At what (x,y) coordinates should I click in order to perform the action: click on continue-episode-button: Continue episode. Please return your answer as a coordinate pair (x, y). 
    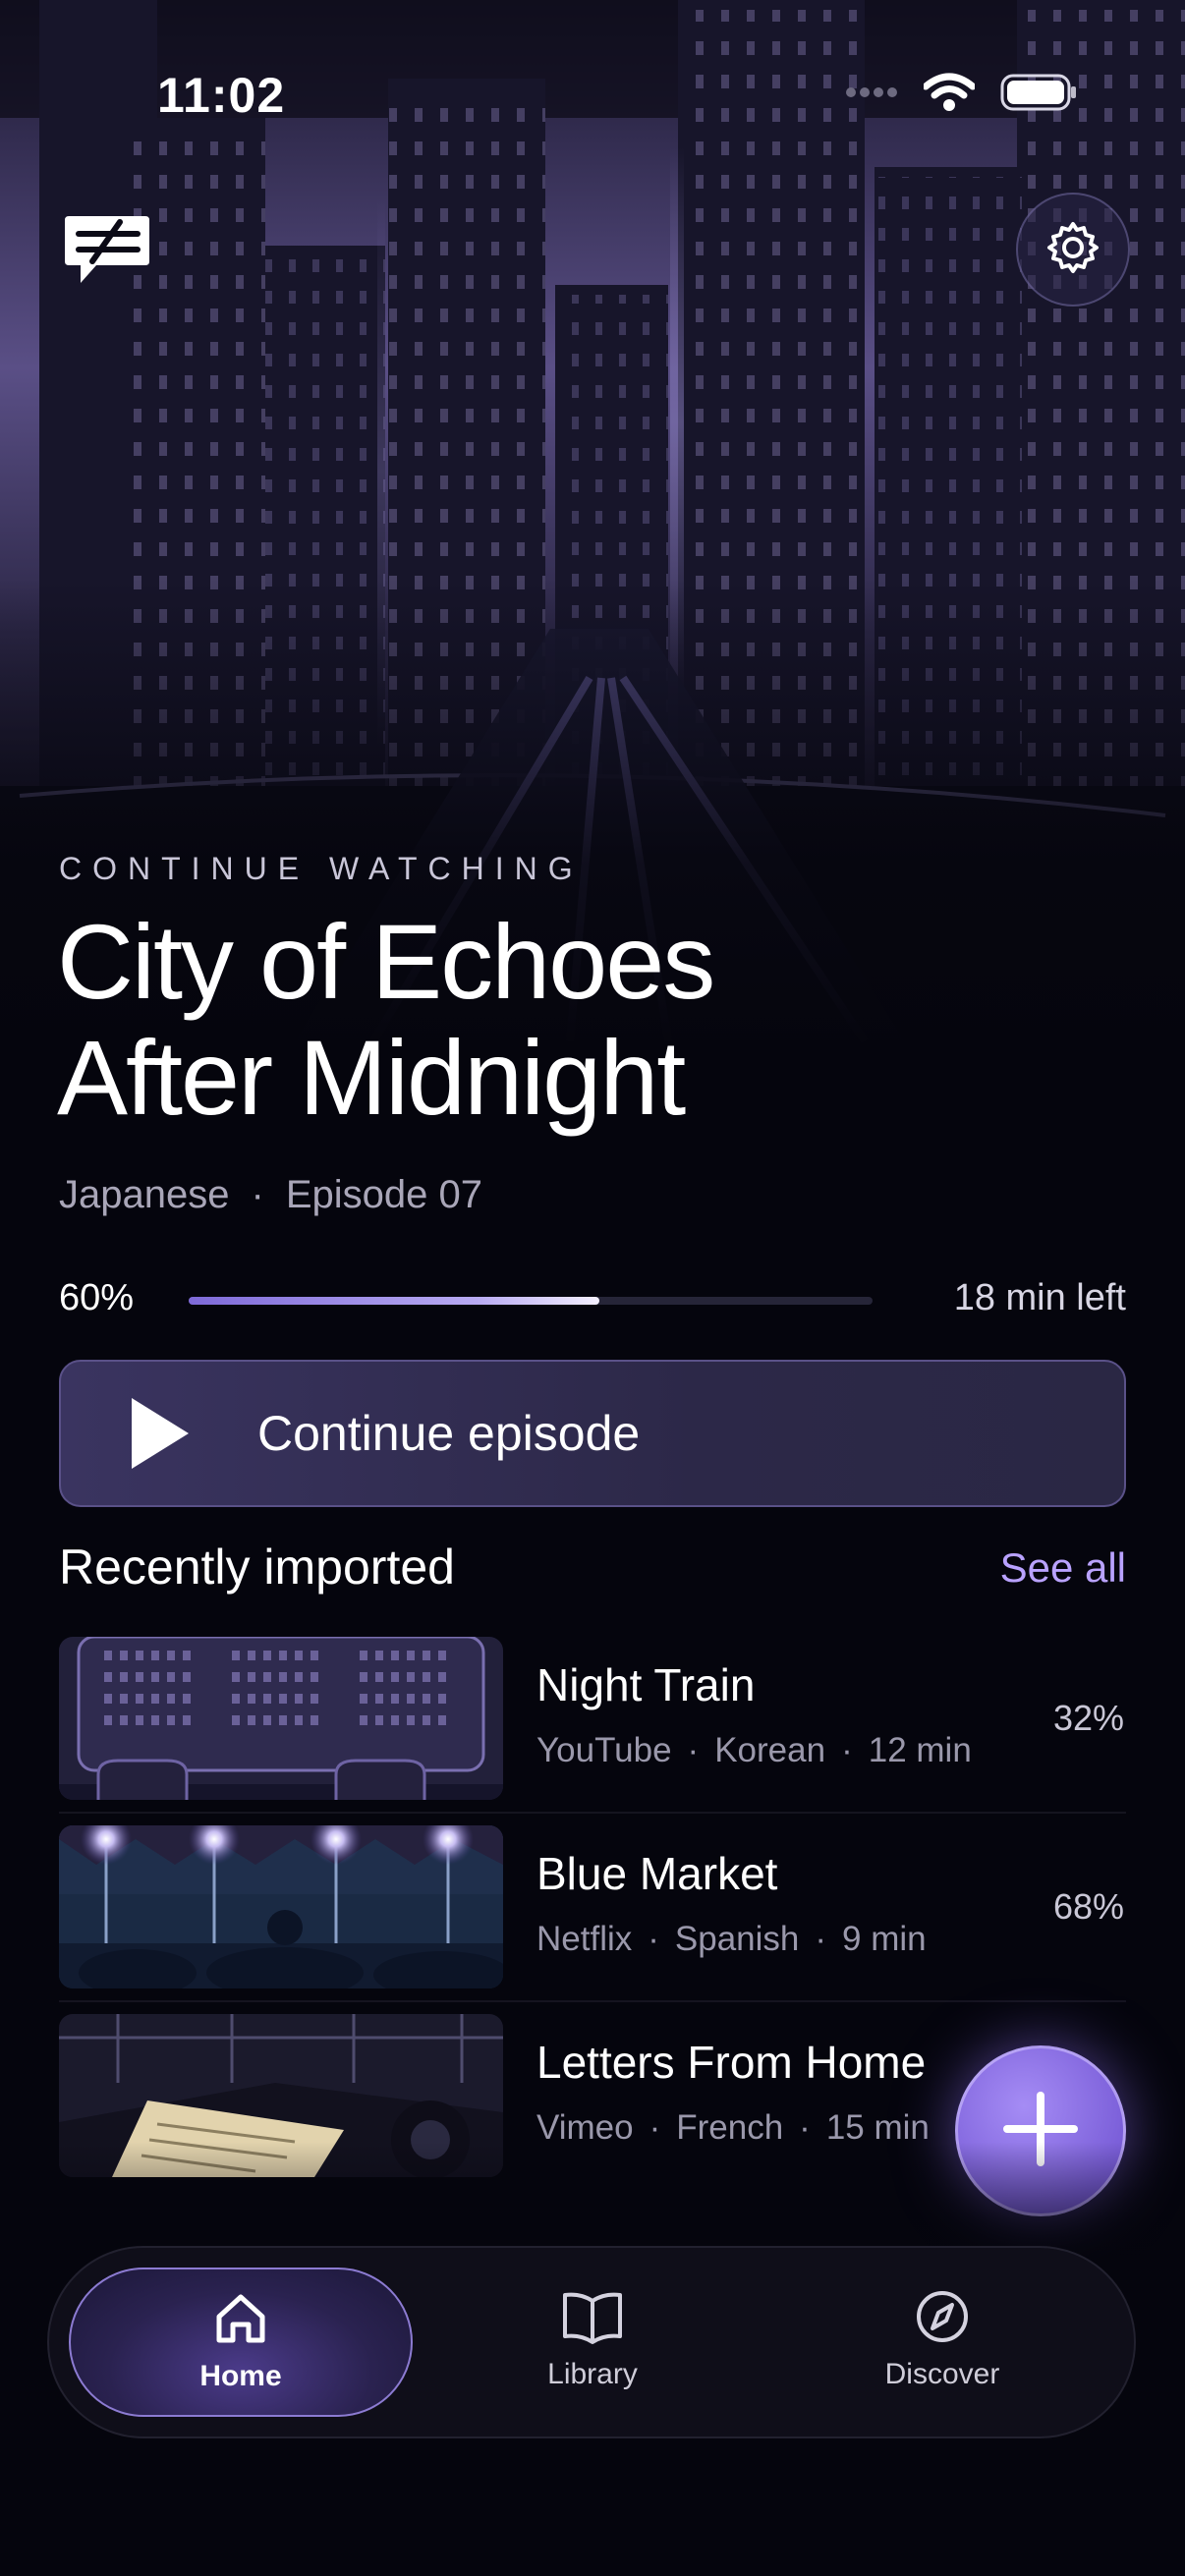
    Looking at the image, I should click on (592, 1433).